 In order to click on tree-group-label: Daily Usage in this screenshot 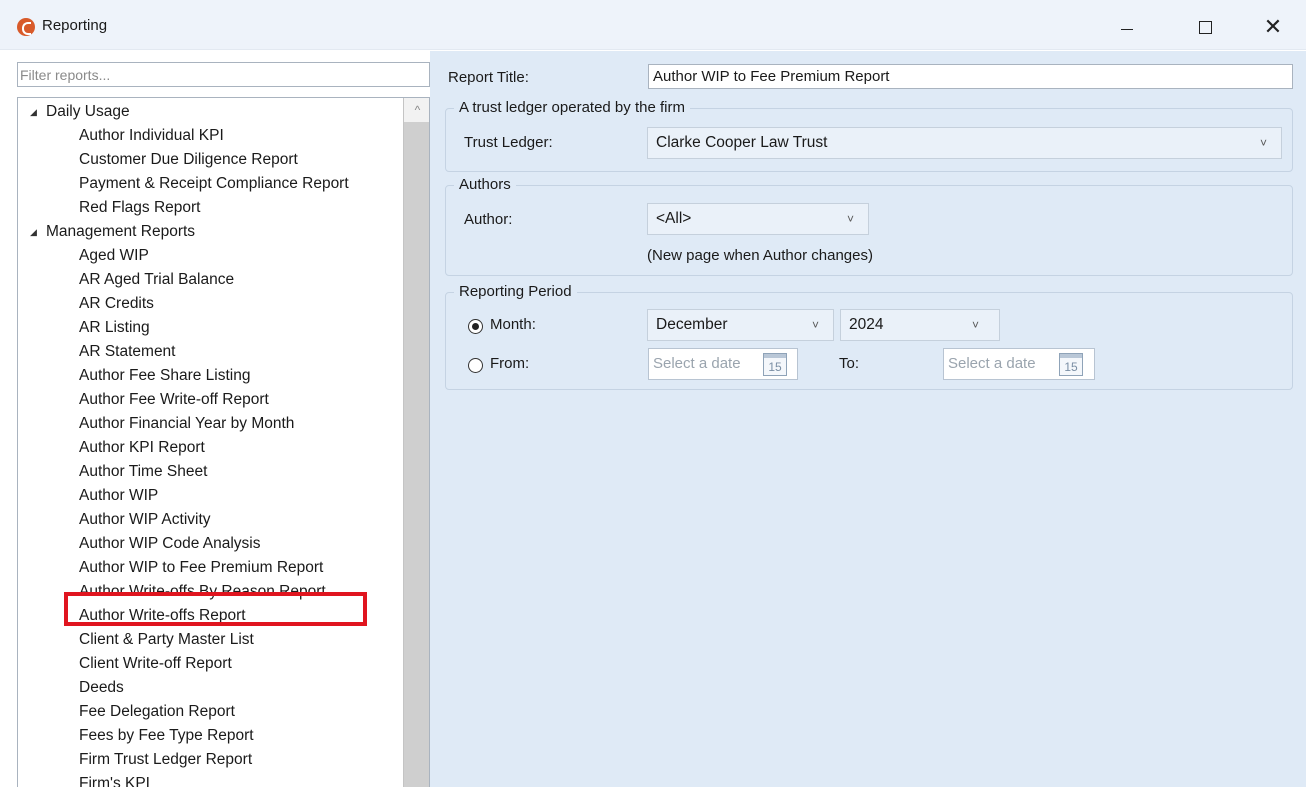, I will do `click(88, 111)`.